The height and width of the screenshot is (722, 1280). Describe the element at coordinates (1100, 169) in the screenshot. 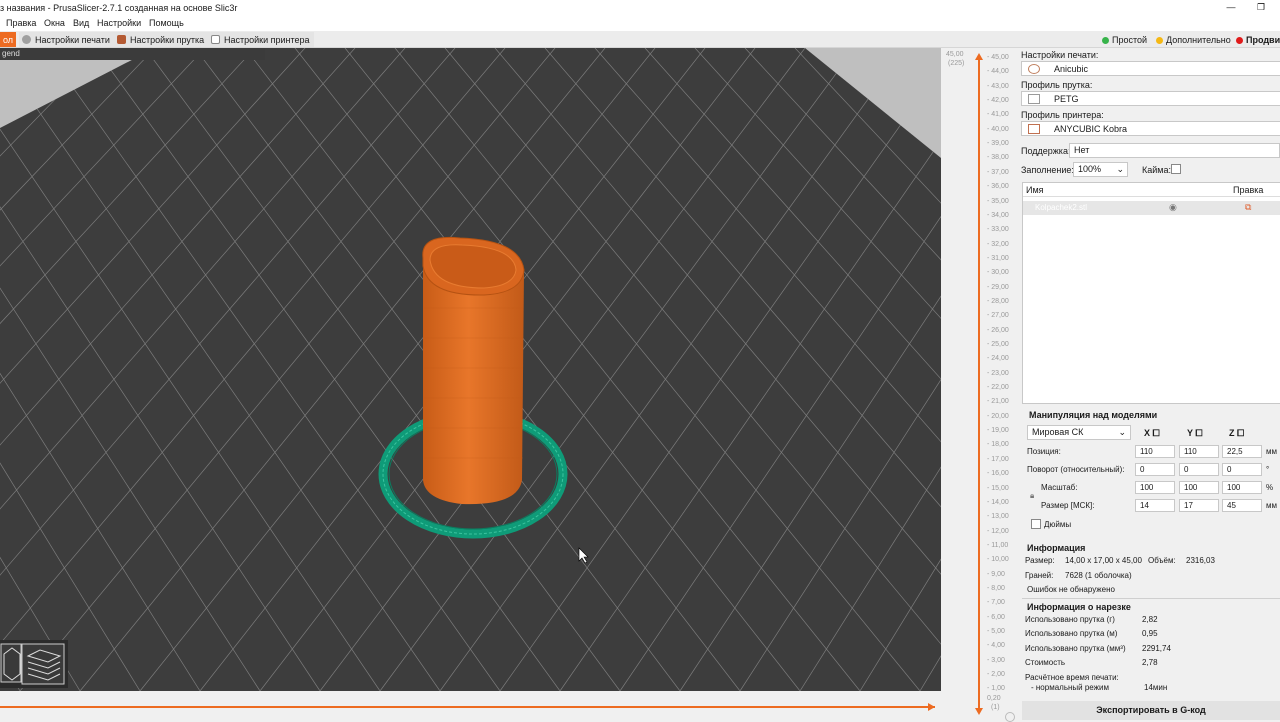

I see `infill-select: 100% ⌄` at that location.